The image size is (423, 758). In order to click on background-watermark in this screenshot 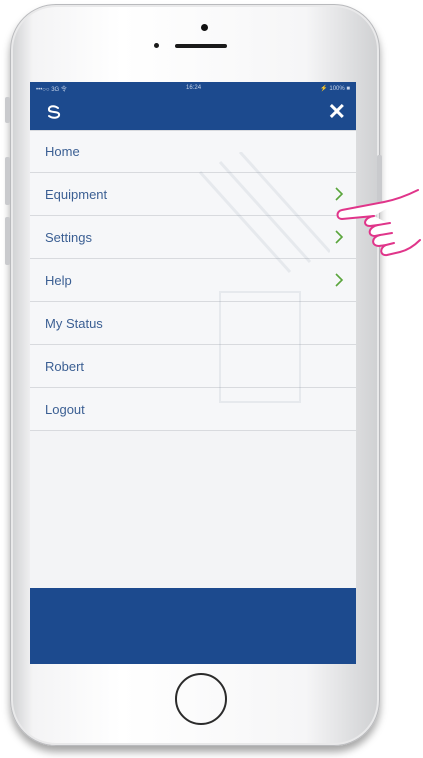, I will do `click(264, 277)`.